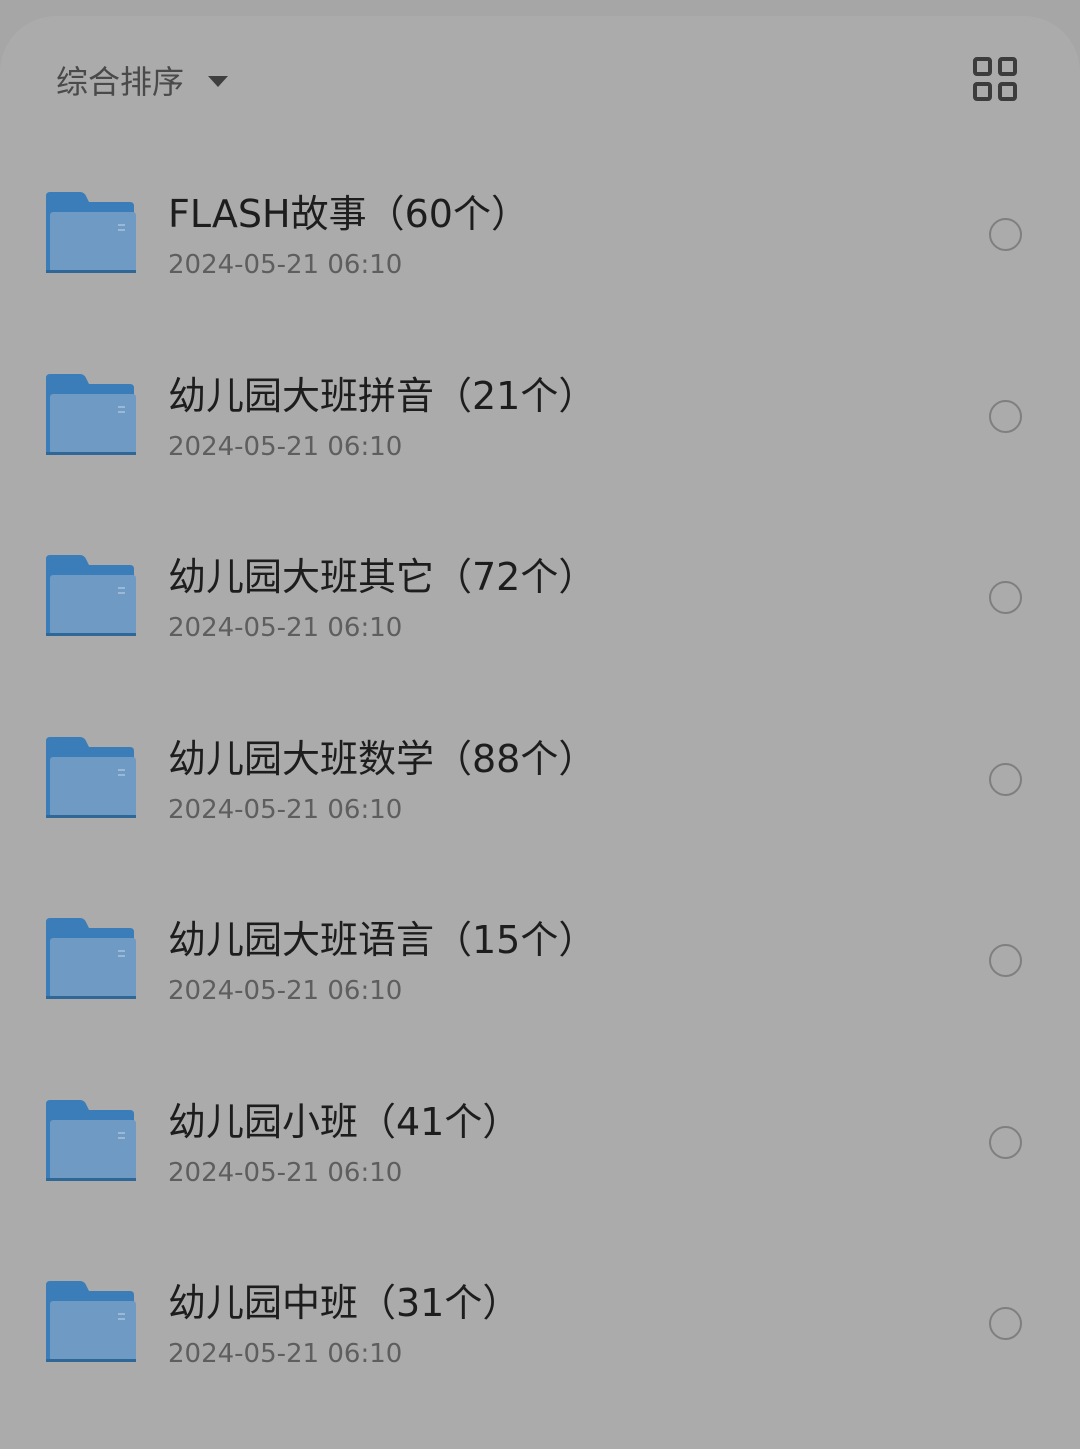  Describe the element at coordinates (540, 1142) in the screenshot. I see `folder-row: 幼儿园小班（41个） 2024-05-21 06:10` at that location.